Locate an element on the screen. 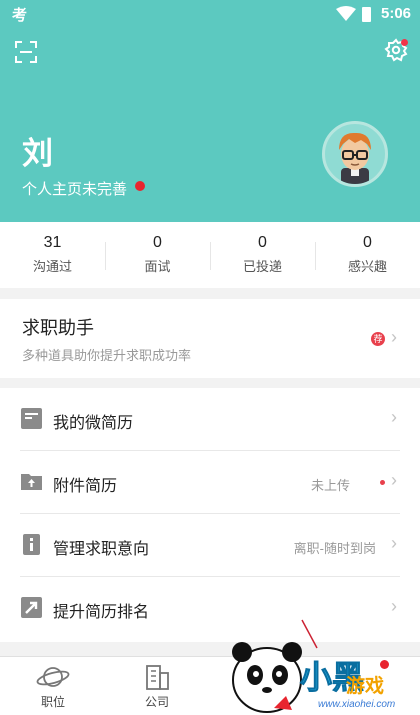  watermark-subtext: 游戏 is located at coordinates (365, 686).